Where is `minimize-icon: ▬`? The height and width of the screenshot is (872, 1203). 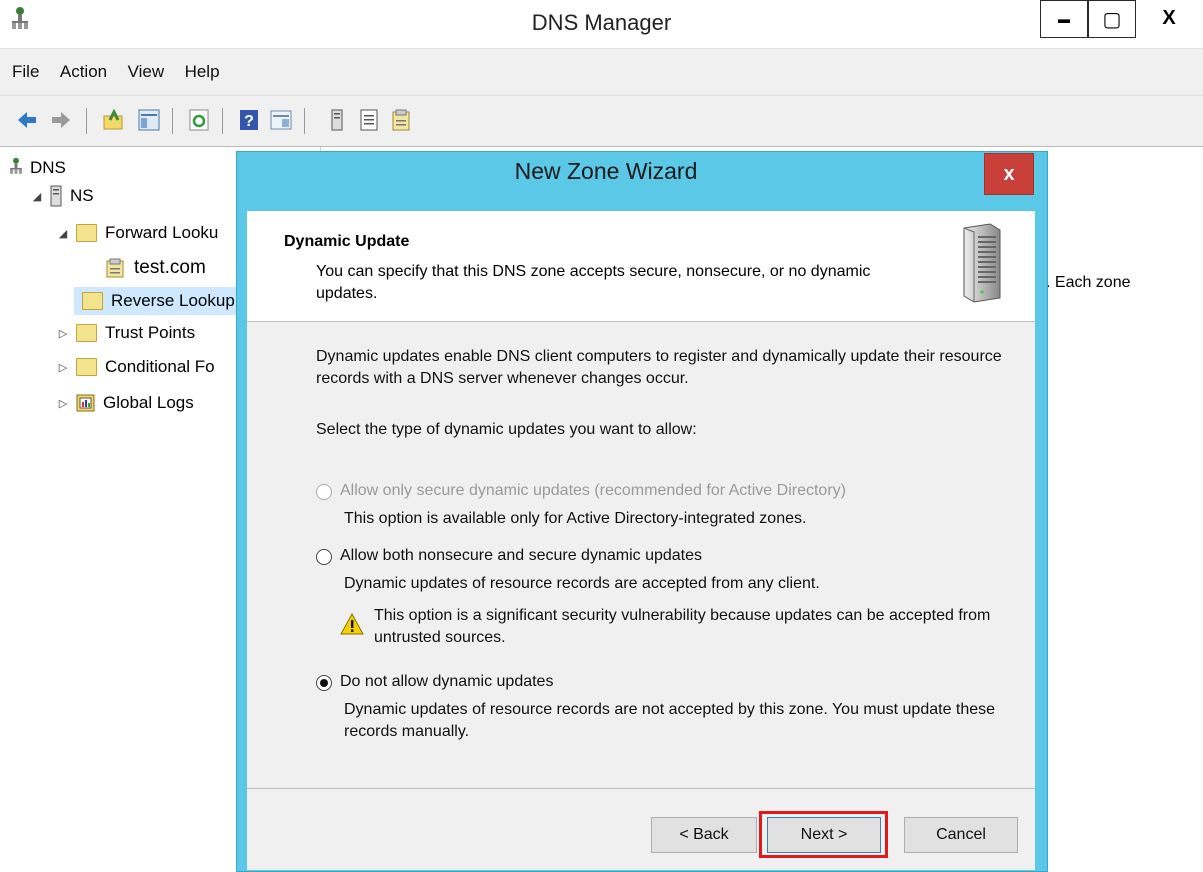 minimize-icon: ▬ is located at coordinates (1064, 19).